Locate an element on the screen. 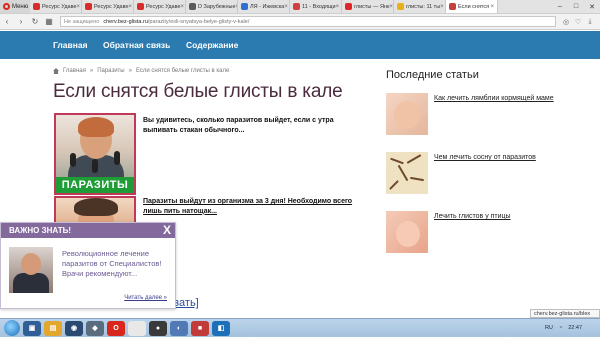 The height and width of the screenshot is (337, 600). url-host: cherv.bez-glista.ru is located at coordinates (125, 21).